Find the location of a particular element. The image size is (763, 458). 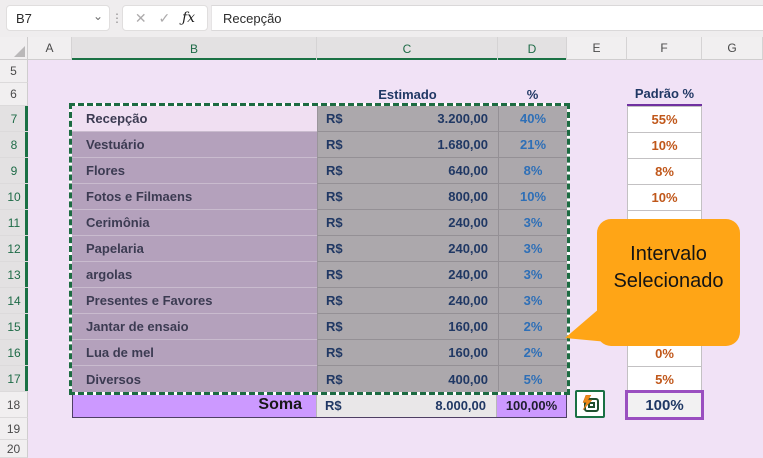

cell-percent: 8% is located at coordinates (532, 171).